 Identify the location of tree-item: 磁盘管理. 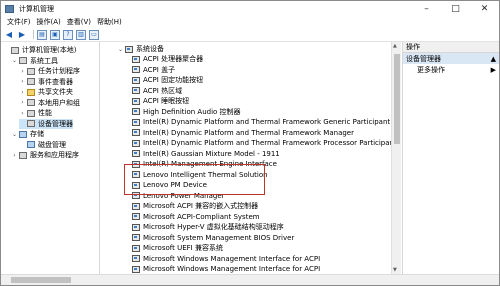
(42, 145).